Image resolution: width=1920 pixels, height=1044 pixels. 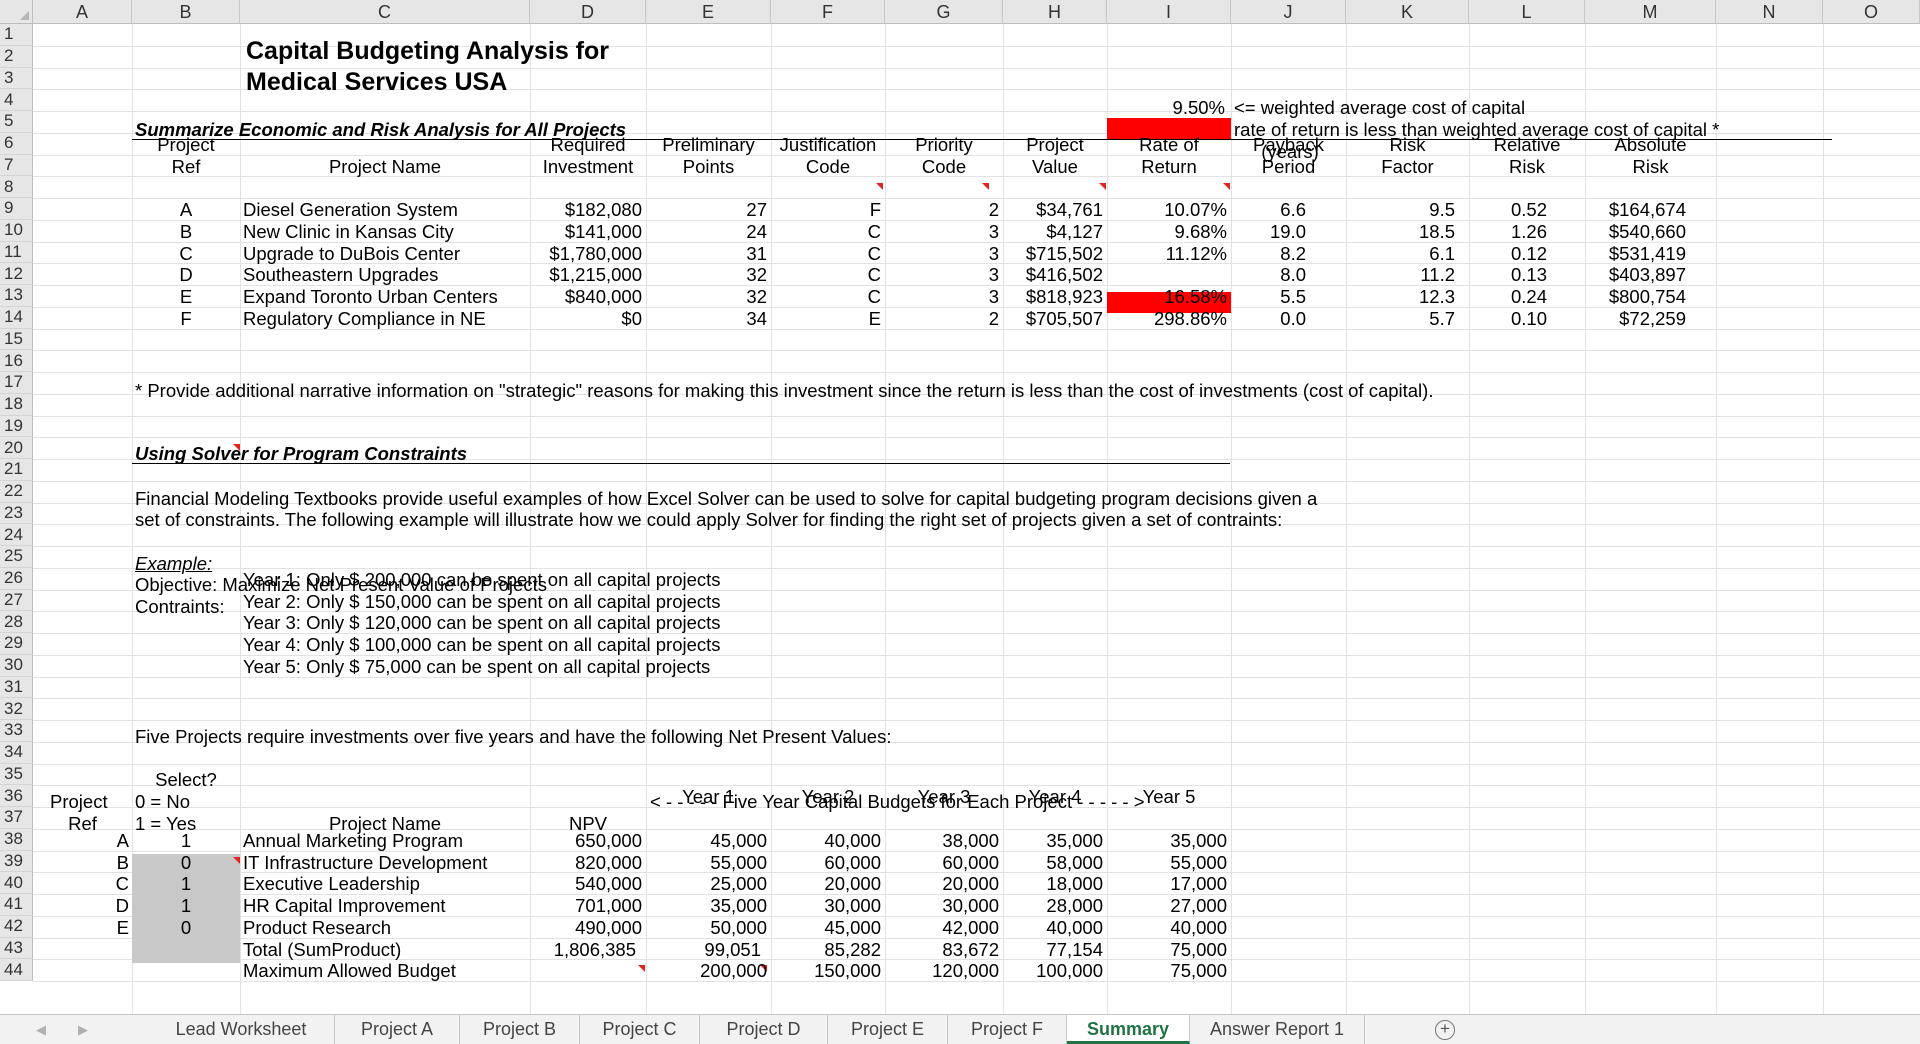 What do you see at coordinates (16, 361) in the screenshot?
I see `row-header-16: 16` at bounding box center [16, 361].